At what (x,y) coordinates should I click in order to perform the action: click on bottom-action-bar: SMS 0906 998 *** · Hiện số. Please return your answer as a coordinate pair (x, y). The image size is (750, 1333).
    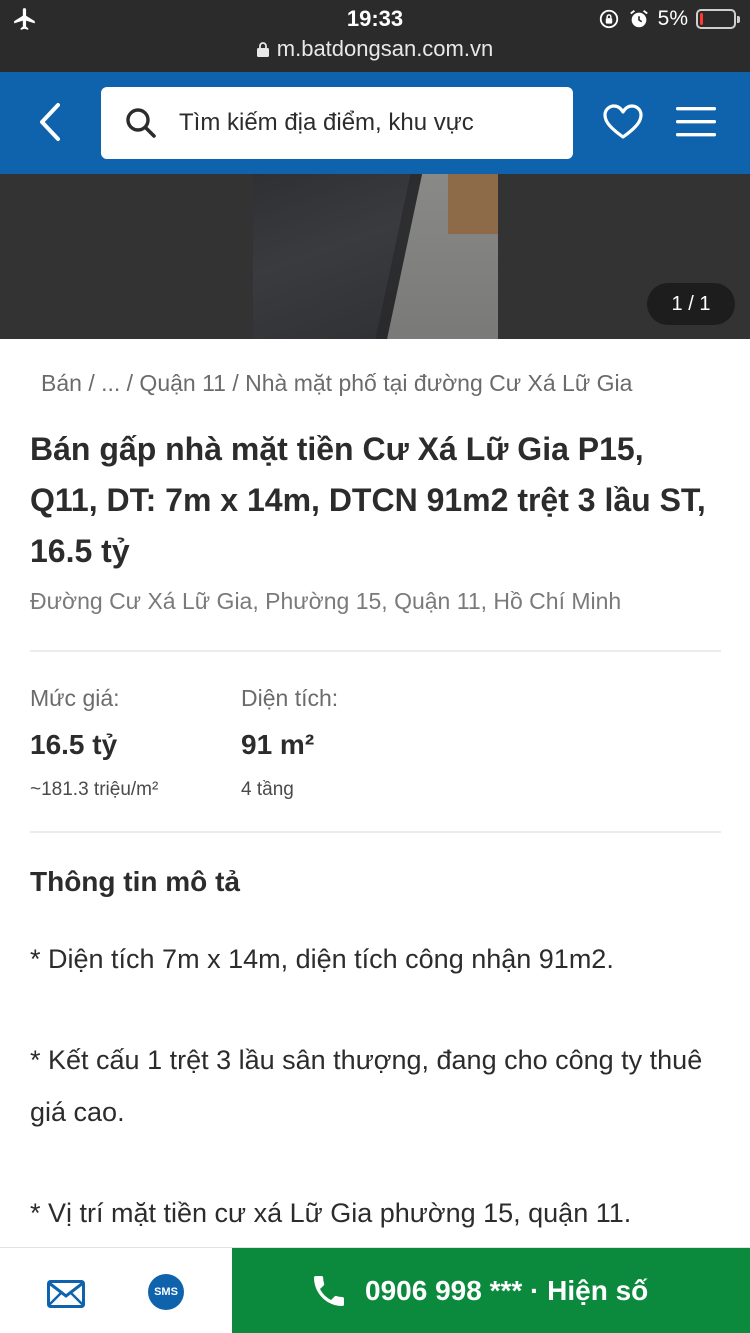
    Looking at the image, I should click on (375, 1290).